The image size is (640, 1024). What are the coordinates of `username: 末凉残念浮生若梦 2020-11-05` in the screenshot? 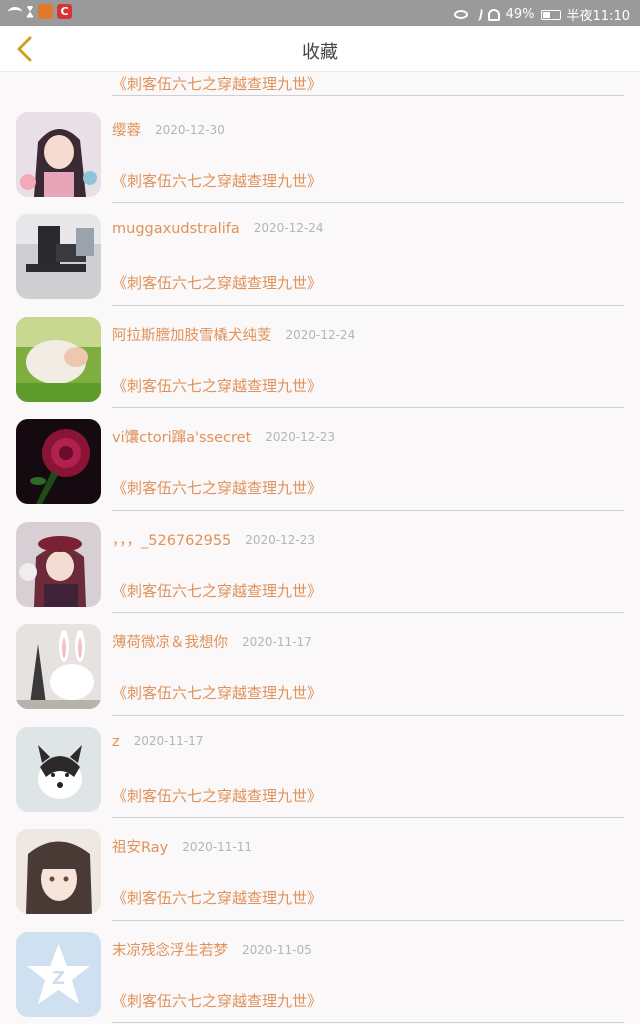 It's located at (212, 949).